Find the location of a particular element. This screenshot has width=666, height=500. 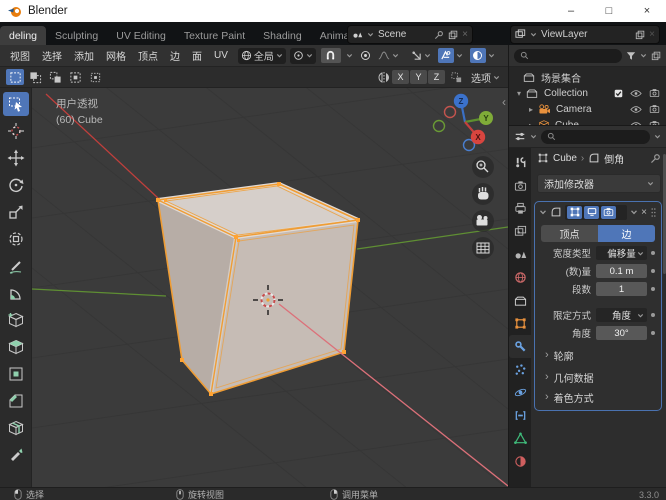

workspace-tab-modeling: deling is located at coordinates (23, 35).